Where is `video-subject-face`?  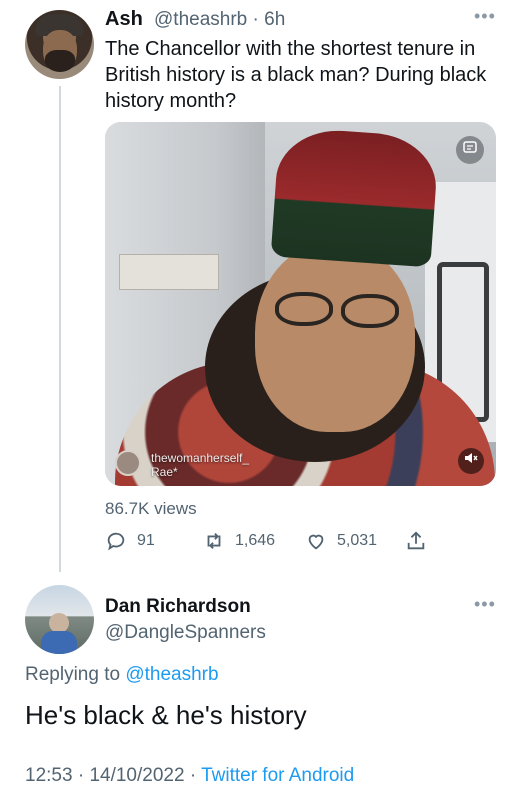
video-subject-face is located at coordinates (335, 337).